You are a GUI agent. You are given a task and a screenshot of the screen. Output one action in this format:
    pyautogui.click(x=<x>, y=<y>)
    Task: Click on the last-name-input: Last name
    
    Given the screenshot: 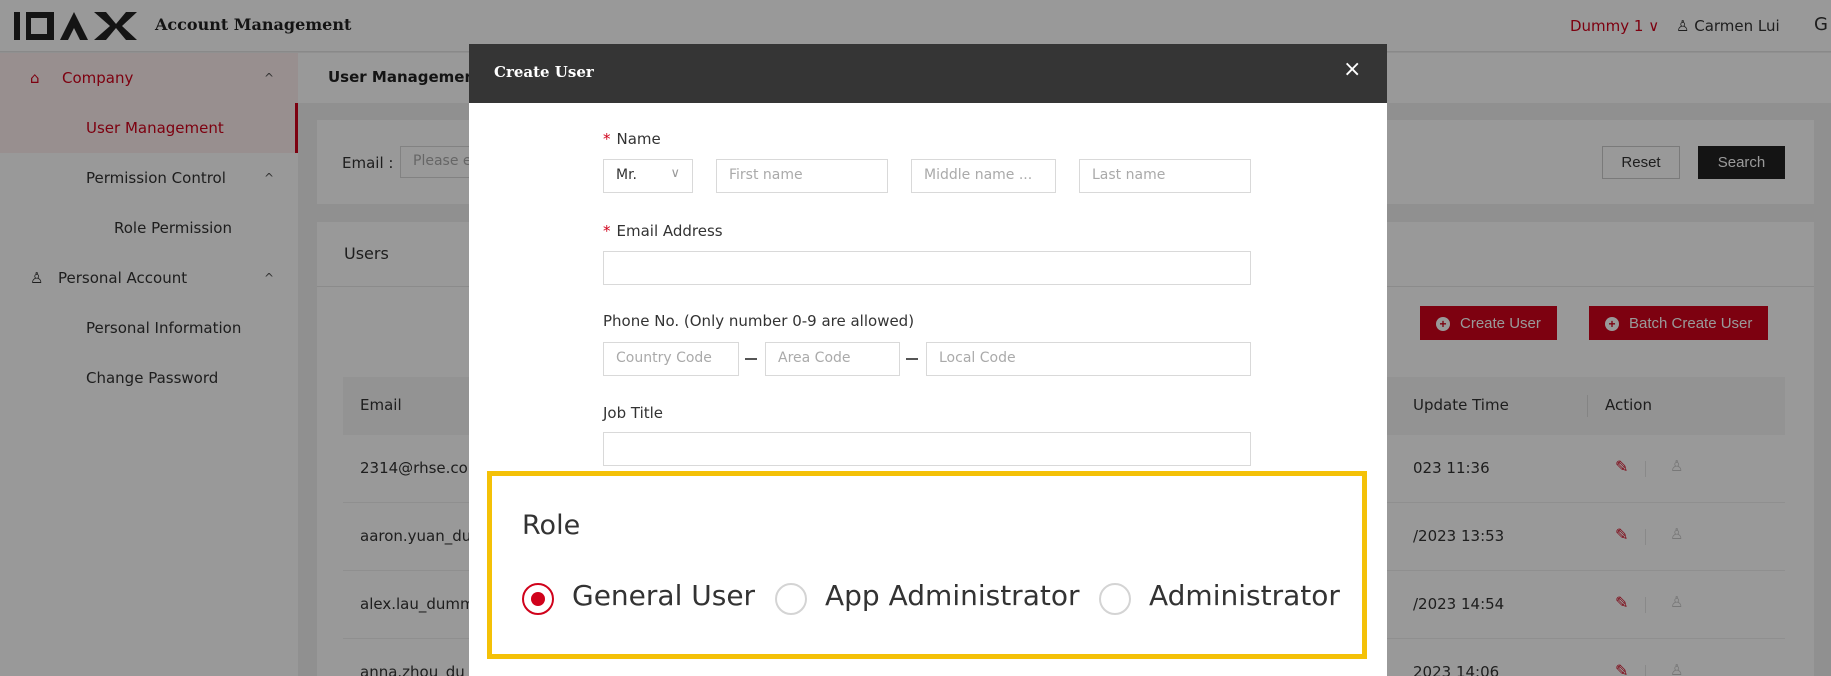 What is the action you would take?
    pyautogui.click(x=1165, y=176)
    